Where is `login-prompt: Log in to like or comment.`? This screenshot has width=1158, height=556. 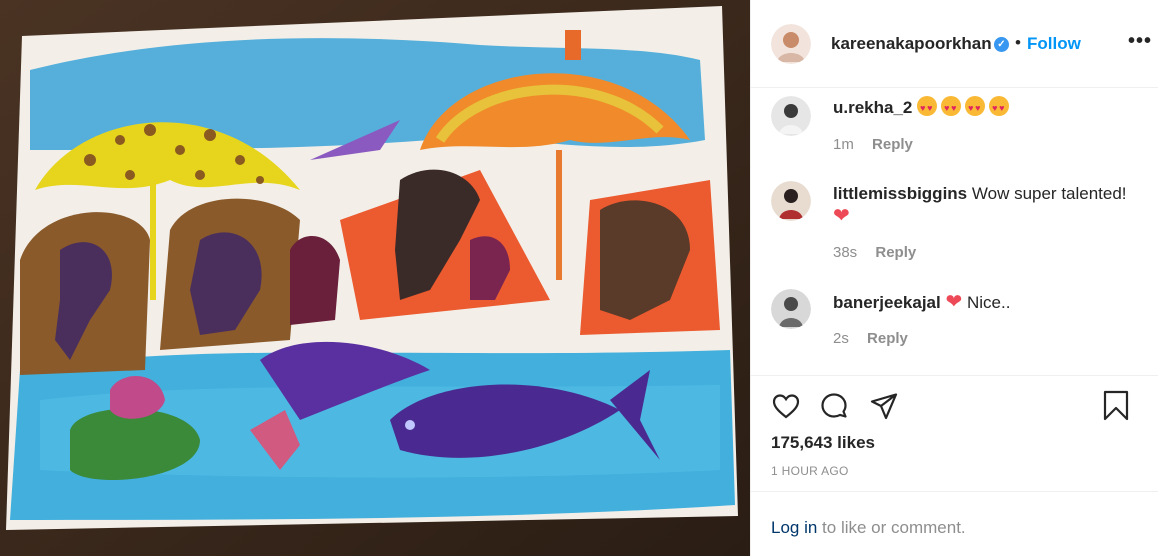
login-prompt: Log in to like or comment. is located at coordinates (954, 523).